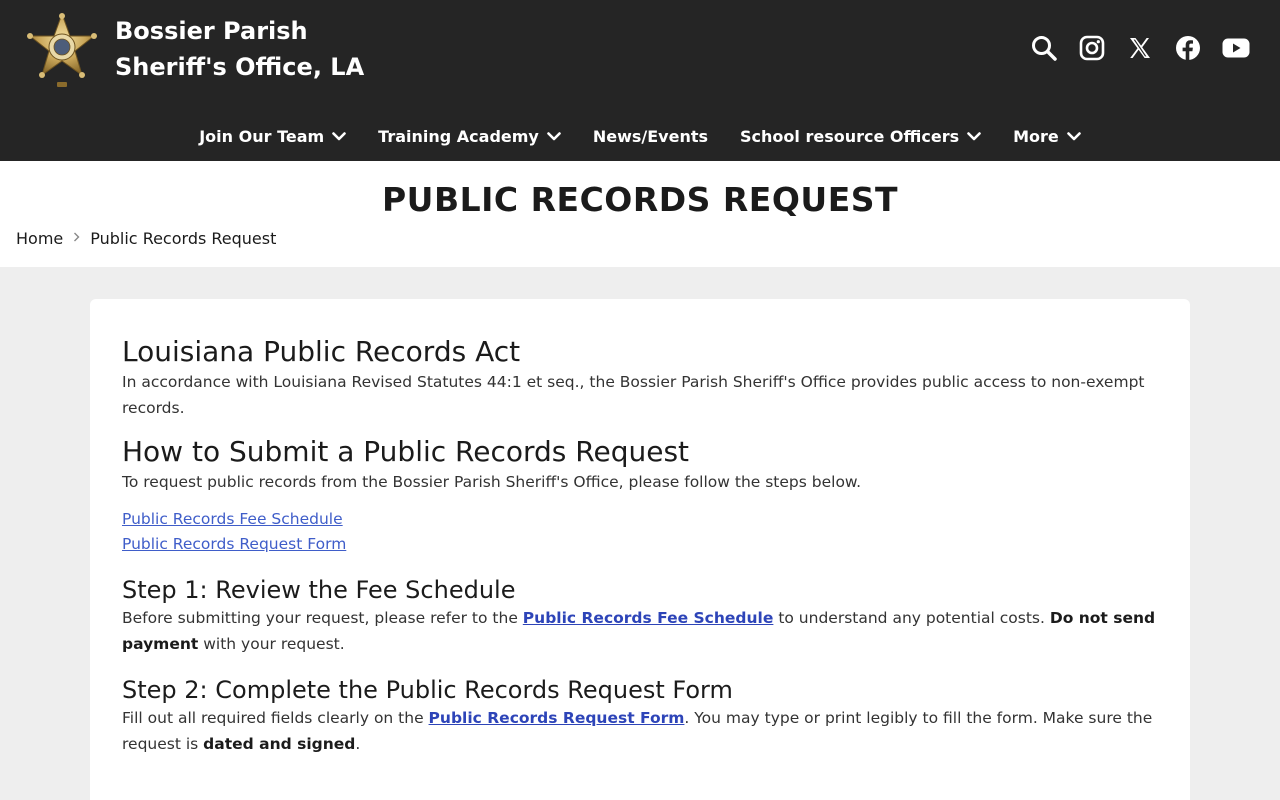 This screenshot has width=1280, height=800. I want to click on heading-how-to-submit: How to Submit a Public Records Request, so click(406, 451).